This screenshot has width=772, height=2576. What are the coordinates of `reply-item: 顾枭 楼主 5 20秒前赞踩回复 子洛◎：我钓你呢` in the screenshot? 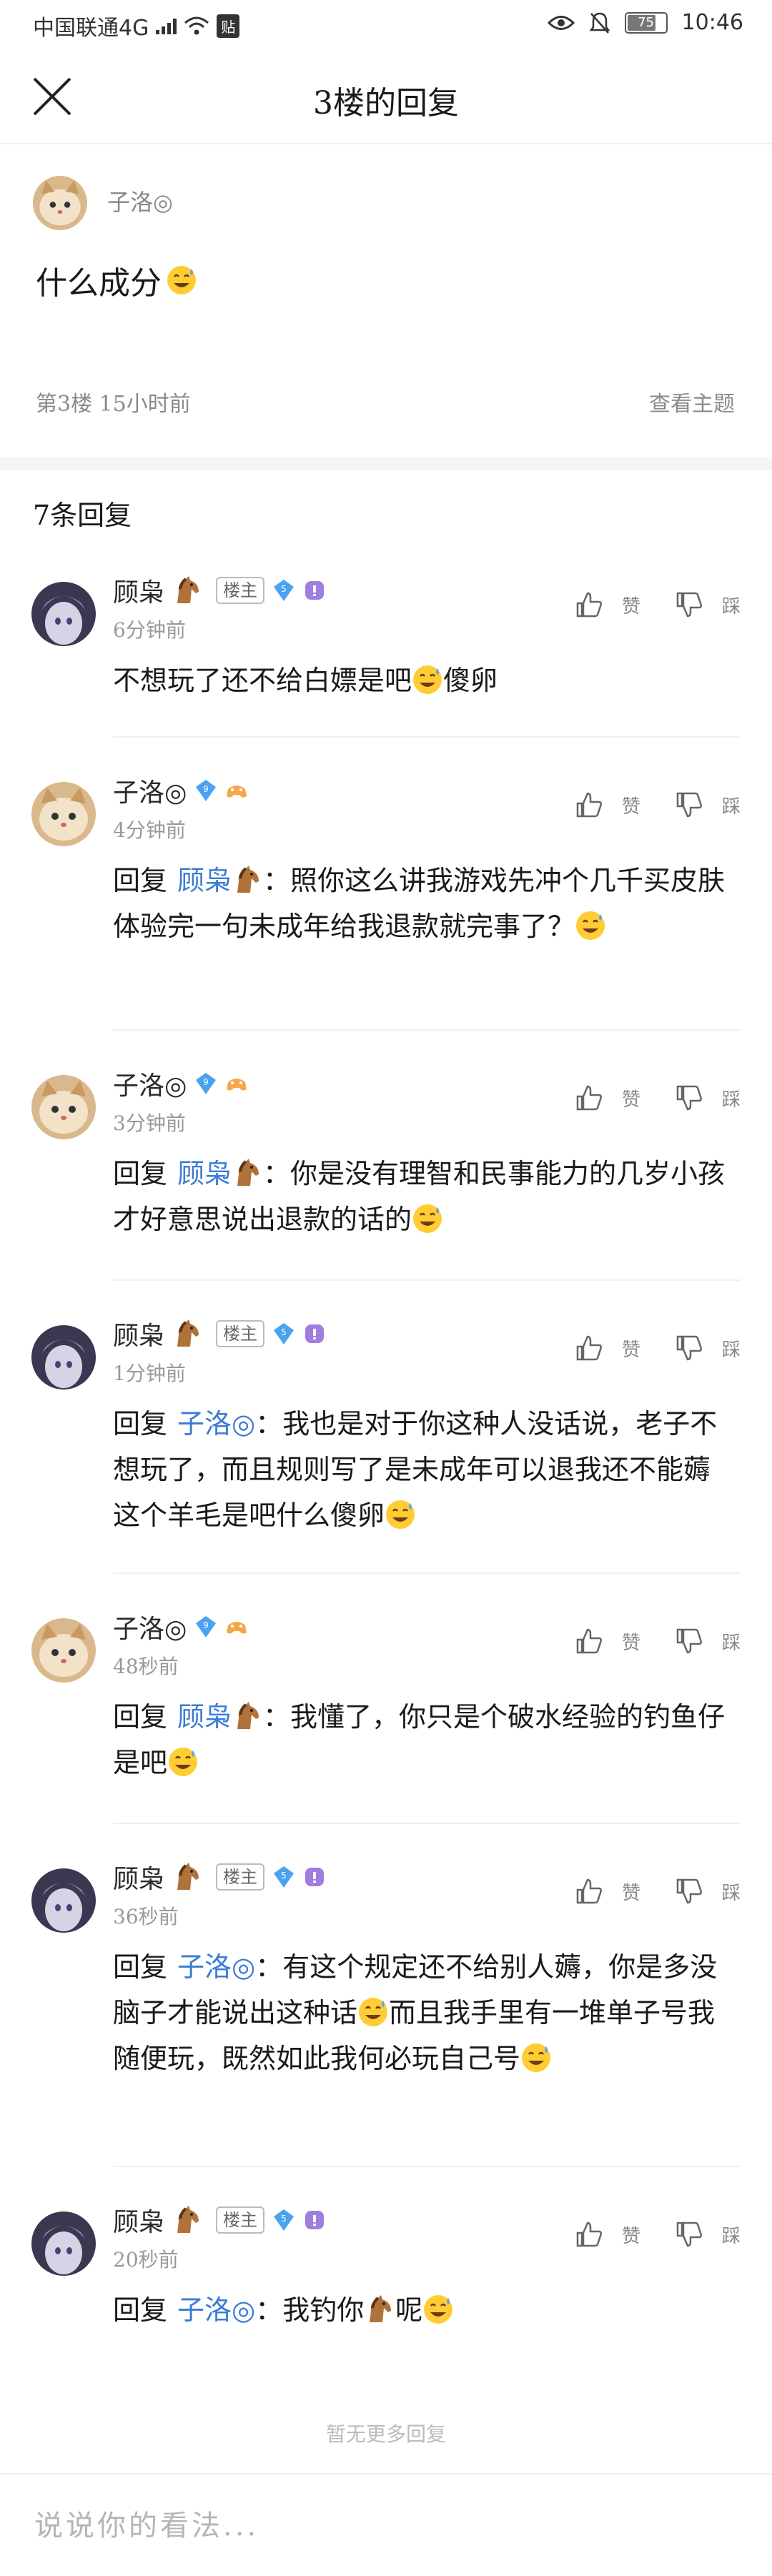 It's located at (386, 2280).